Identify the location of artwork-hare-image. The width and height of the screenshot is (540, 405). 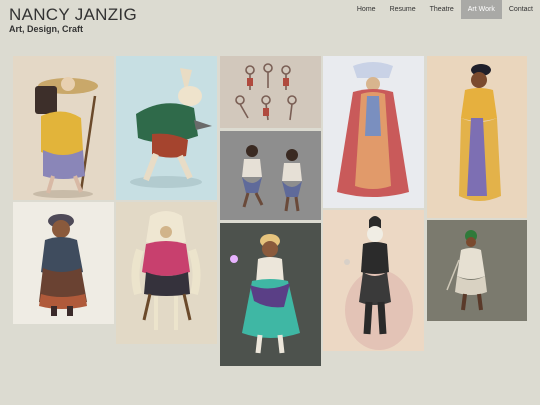
(171, 128).